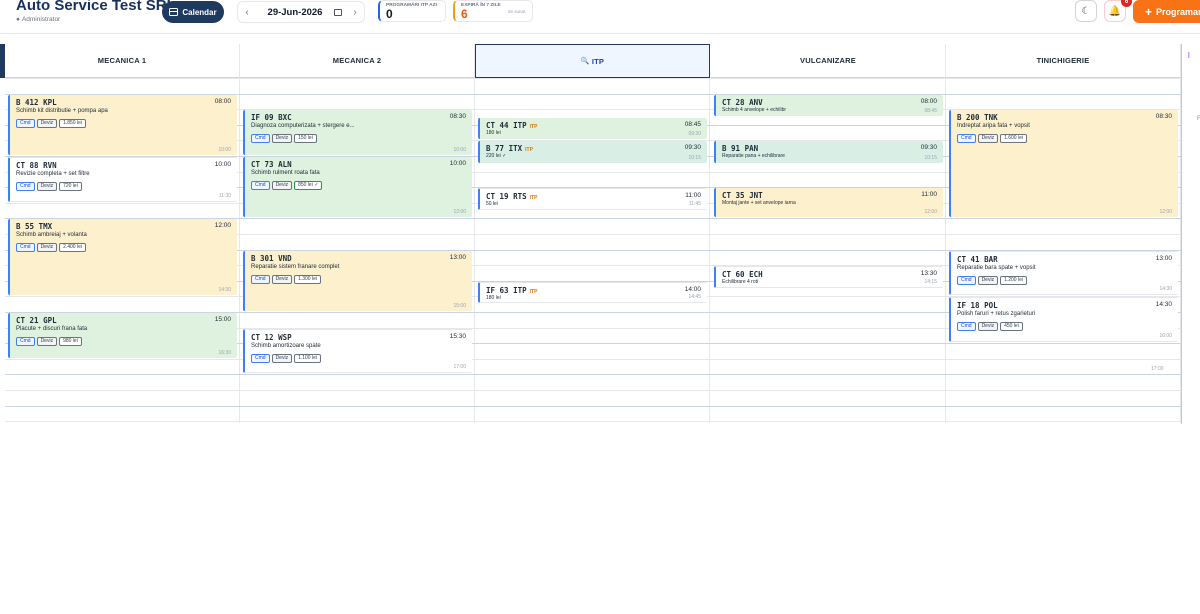  Describe the element at coordinates (828, 277) in the screenshot. I see `appointment-card: CT 60 ECH 13:30 Echilibrare 4 roti 14:15` at that location.